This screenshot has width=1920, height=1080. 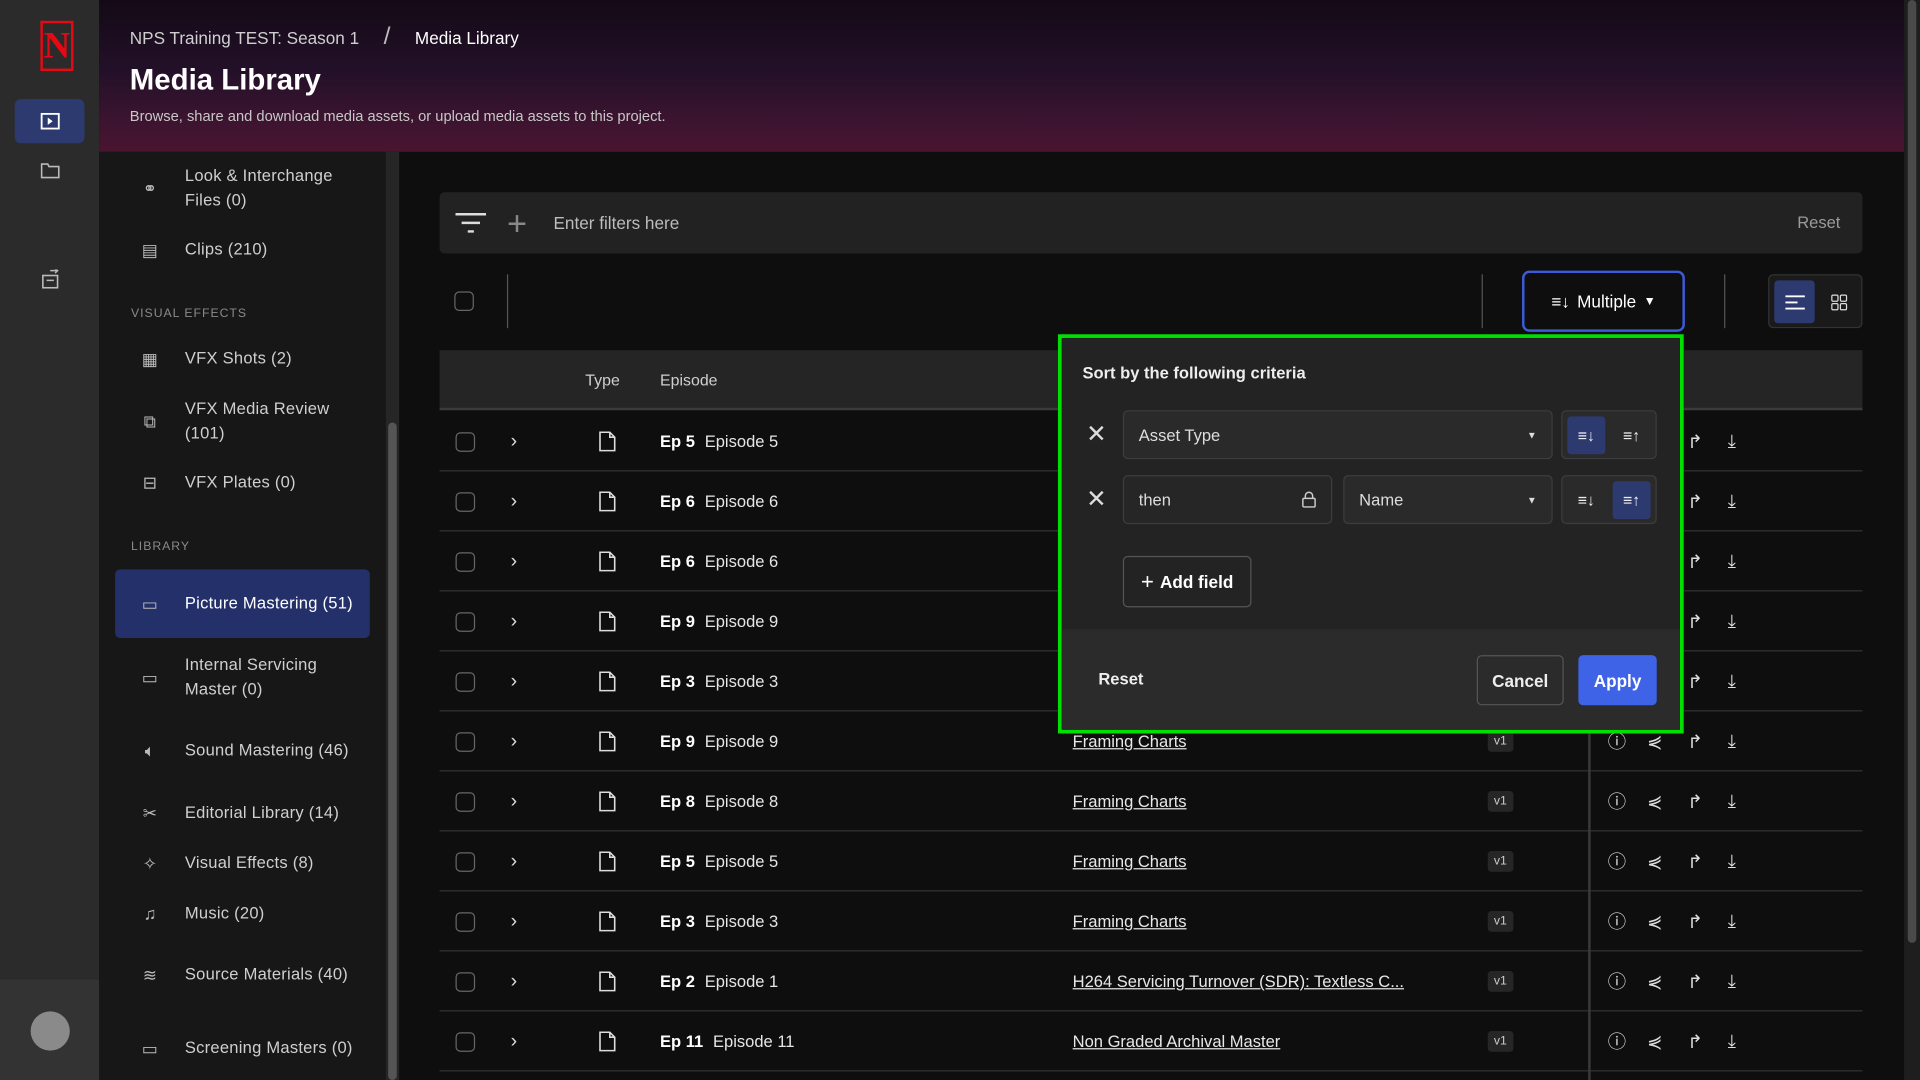 I want to click on avatar, so click(x=50, y=1031).